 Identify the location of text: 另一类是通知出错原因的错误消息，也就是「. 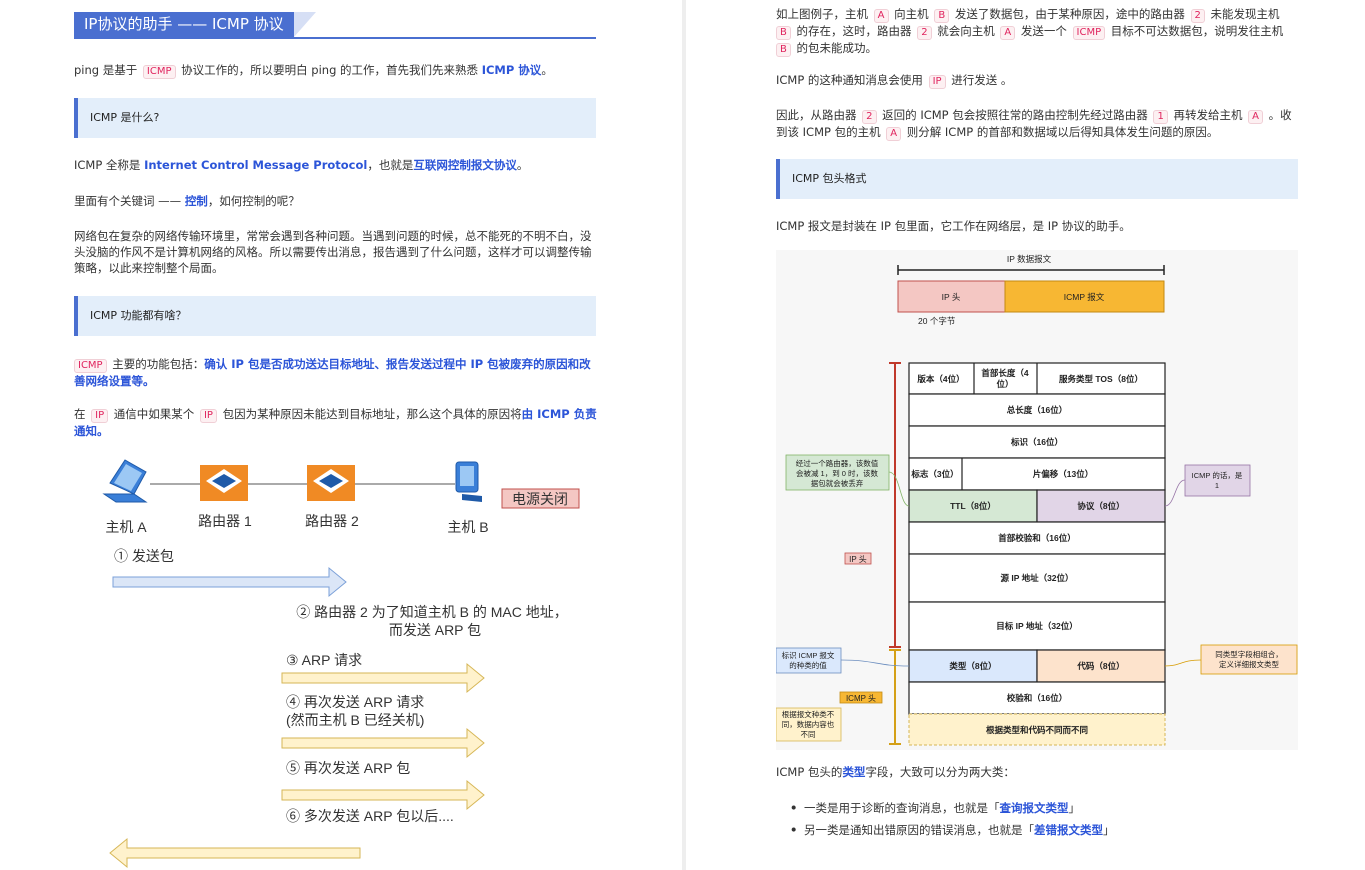
(919, 830).